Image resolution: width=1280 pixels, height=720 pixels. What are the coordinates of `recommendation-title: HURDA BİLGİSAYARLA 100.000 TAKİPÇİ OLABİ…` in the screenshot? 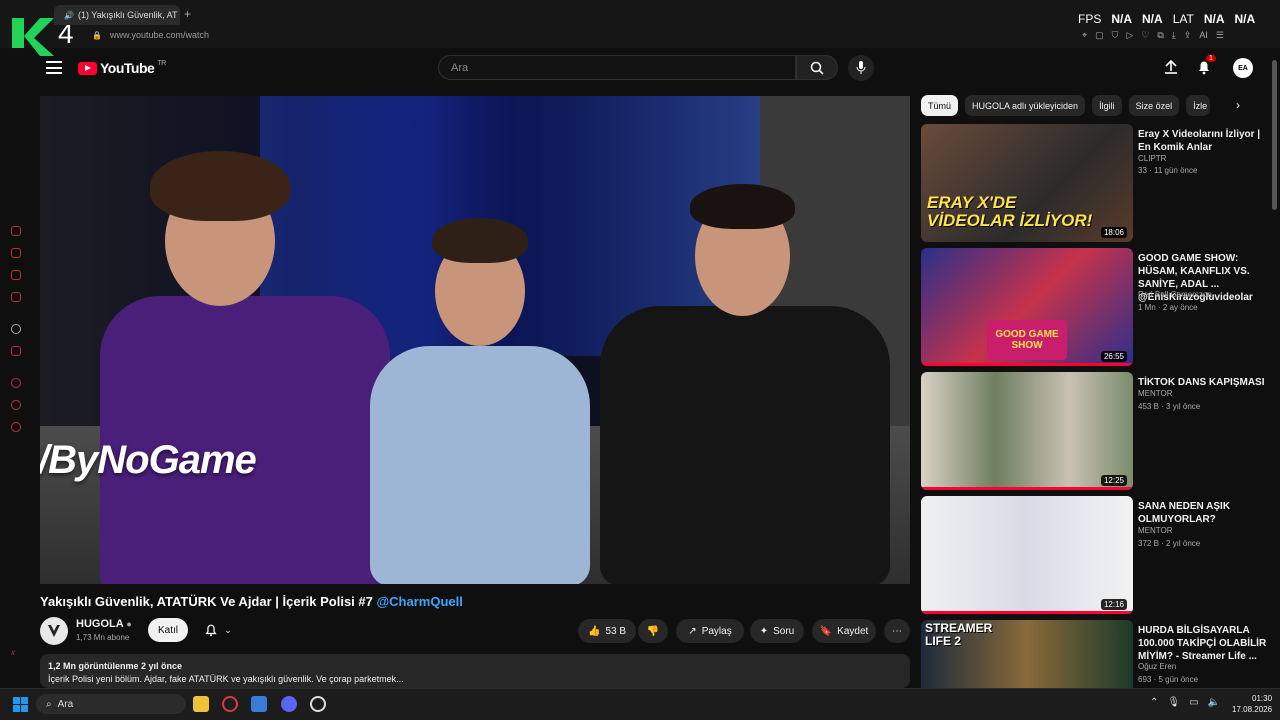 It's located at (1202, 643).